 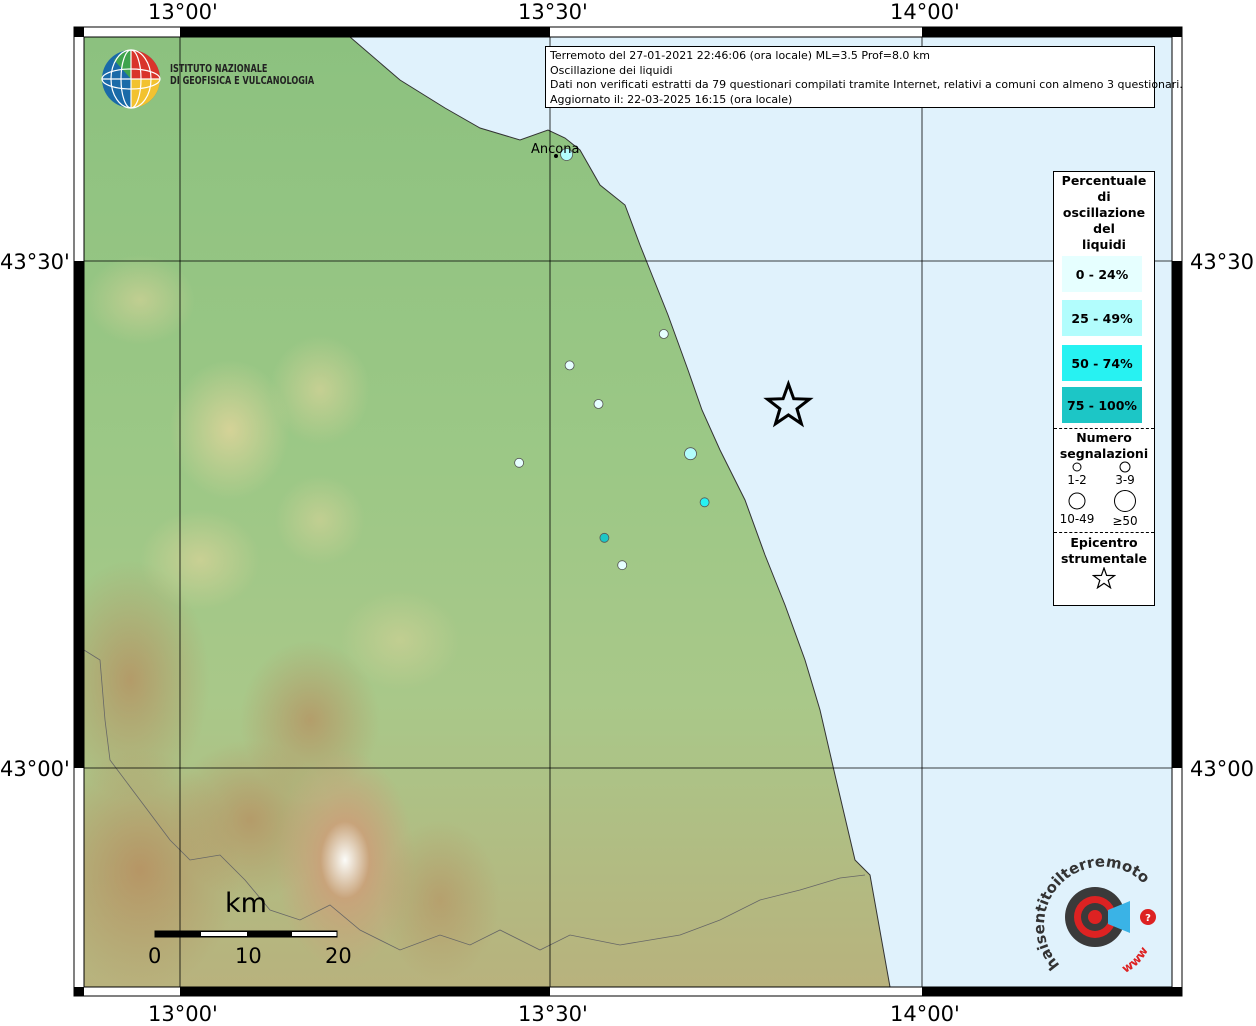 What do you see at coordinates (1102, 274) in the screenshot?
I see `legend-class-0: 0 - 24%` at bounding box center [1102, 274].